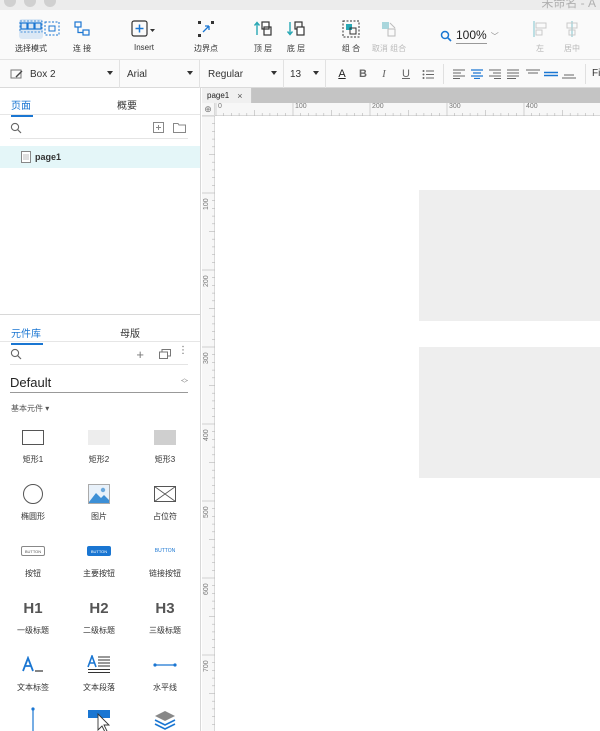  I want to click on horizontal-line-icon, so click(165, 665).